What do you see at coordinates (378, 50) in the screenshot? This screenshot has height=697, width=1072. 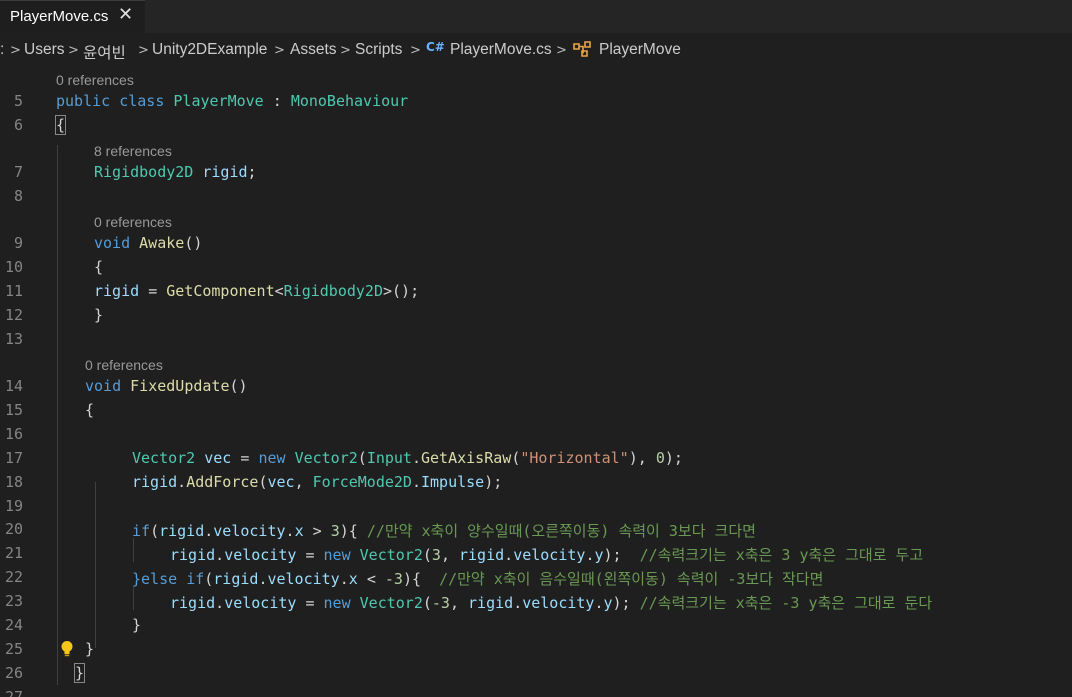 I see `breadcrumb-scripts: Scripts` at bounding box center [378, 50].